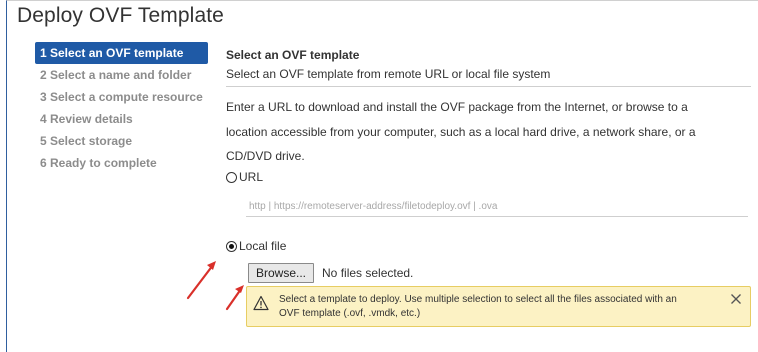  What do you see at coordinates (120, 15) in the screenshot?
I see `dialog-title: Deploy OVF Template` at bounding box center [120, 15].